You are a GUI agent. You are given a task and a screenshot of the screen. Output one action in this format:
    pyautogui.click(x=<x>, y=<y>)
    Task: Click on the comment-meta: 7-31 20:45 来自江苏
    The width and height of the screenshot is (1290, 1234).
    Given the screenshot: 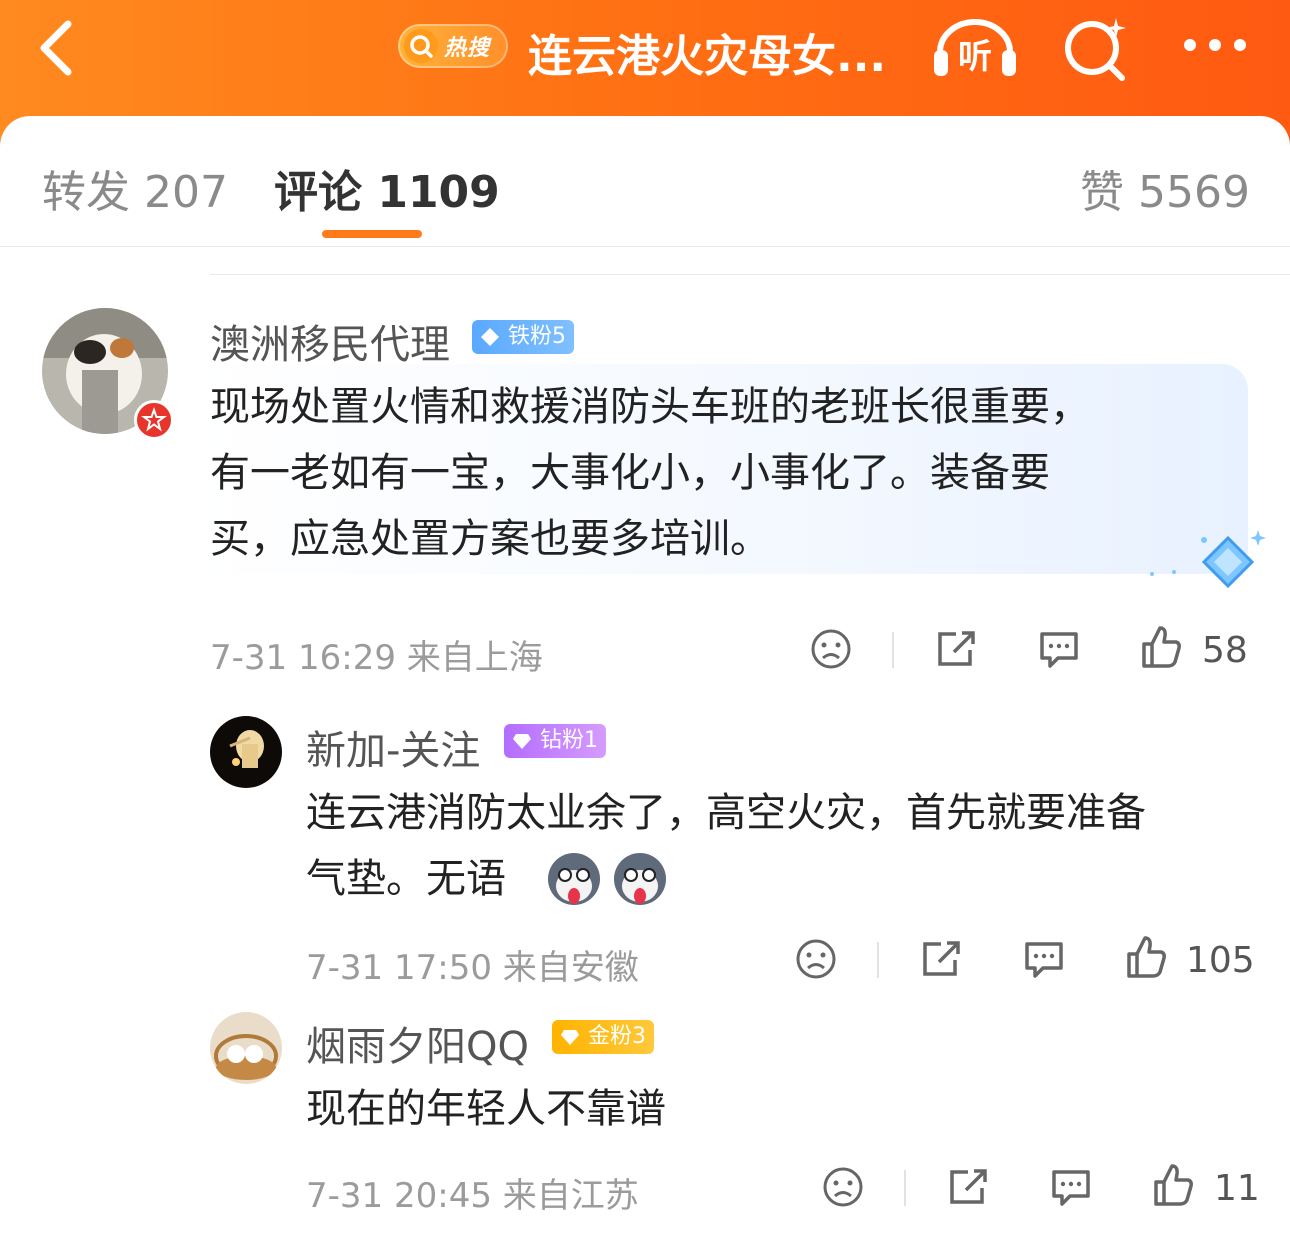 What is the action you would take?
    pyautogui.click(x=472, y=1192)
    